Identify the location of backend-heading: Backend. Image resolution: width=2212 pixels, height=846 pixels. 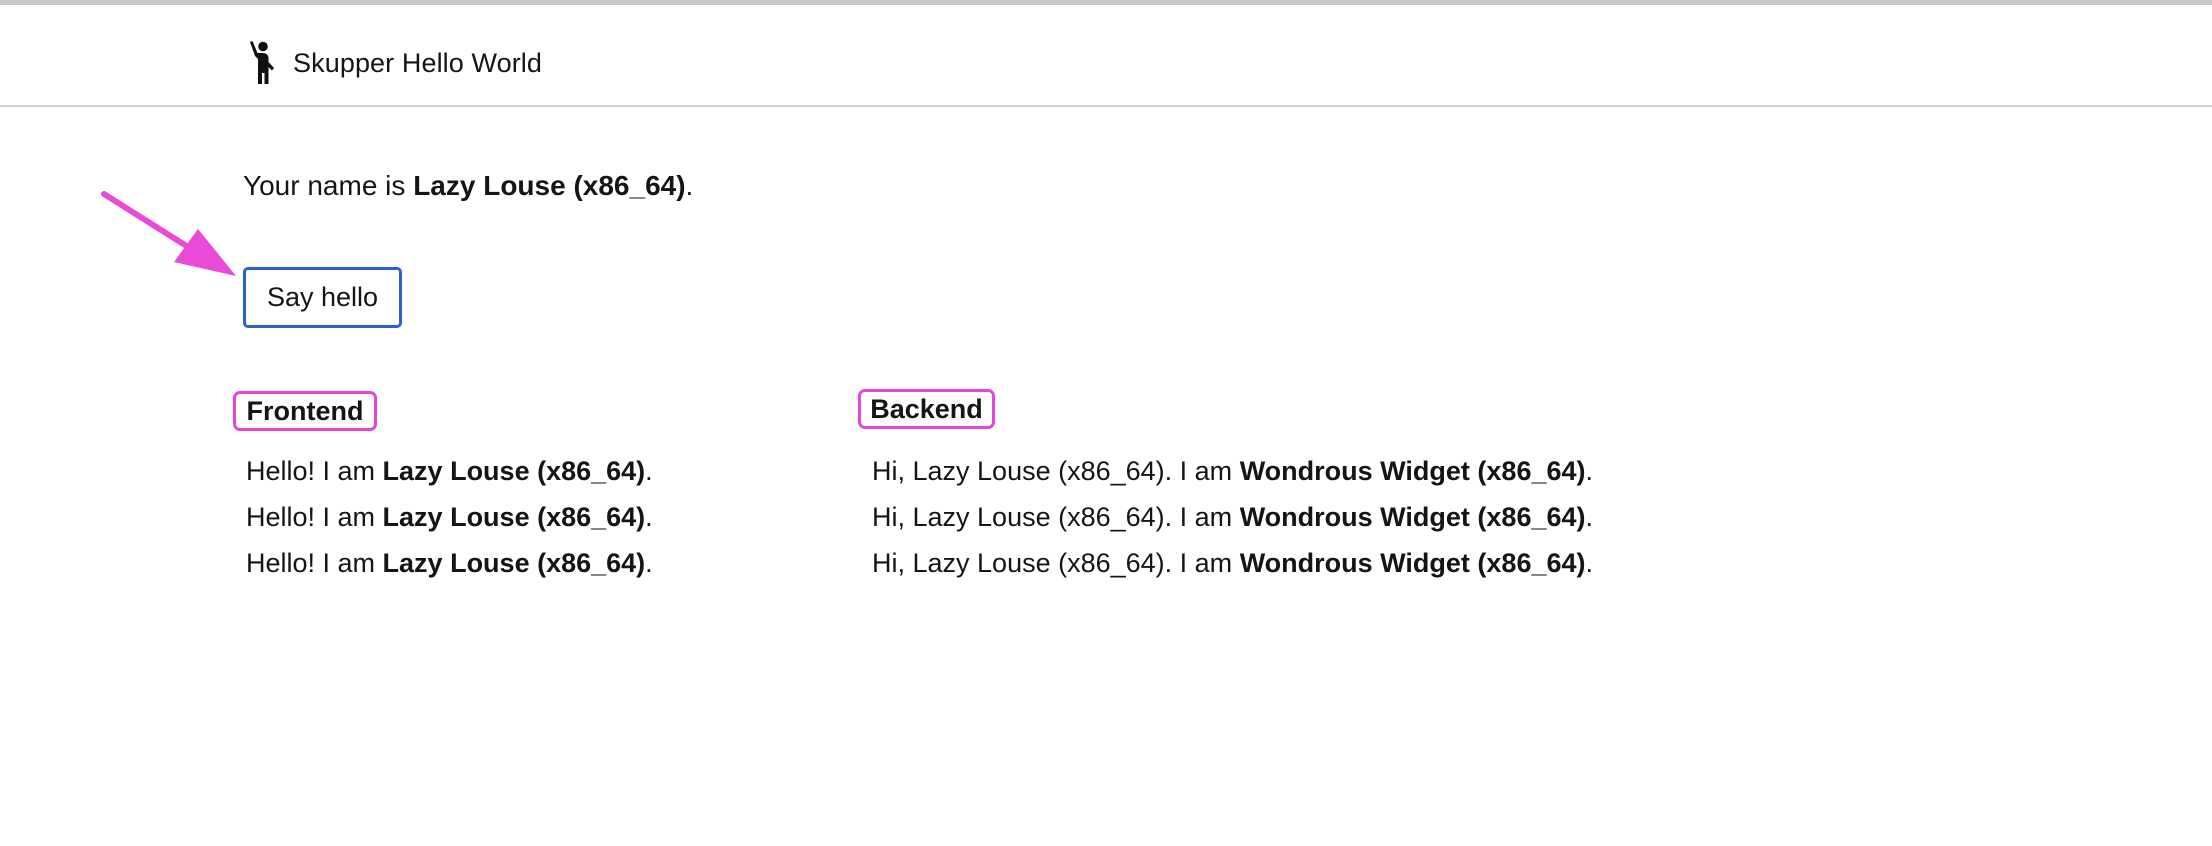
(926, 409).